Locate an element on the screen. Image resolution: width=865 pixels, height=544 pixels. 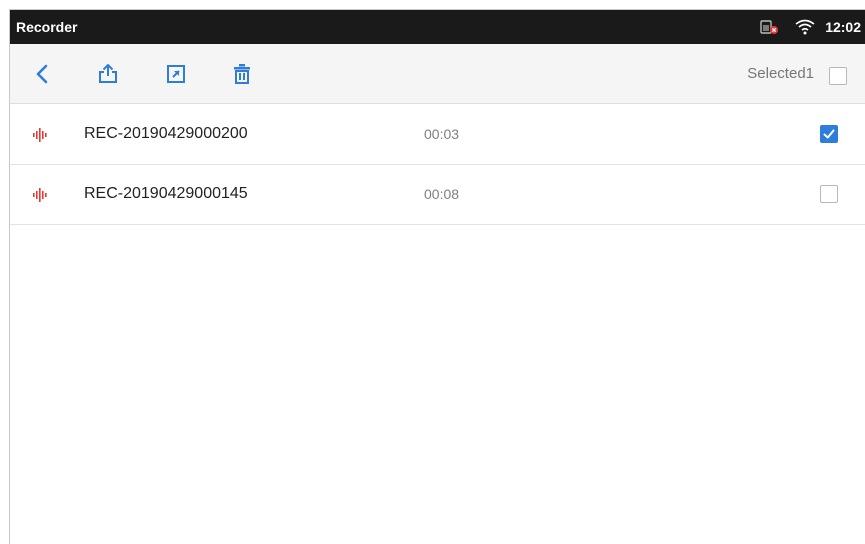
list-item: REC-20190429000200 00:03 is located at coordinates (437, 135).